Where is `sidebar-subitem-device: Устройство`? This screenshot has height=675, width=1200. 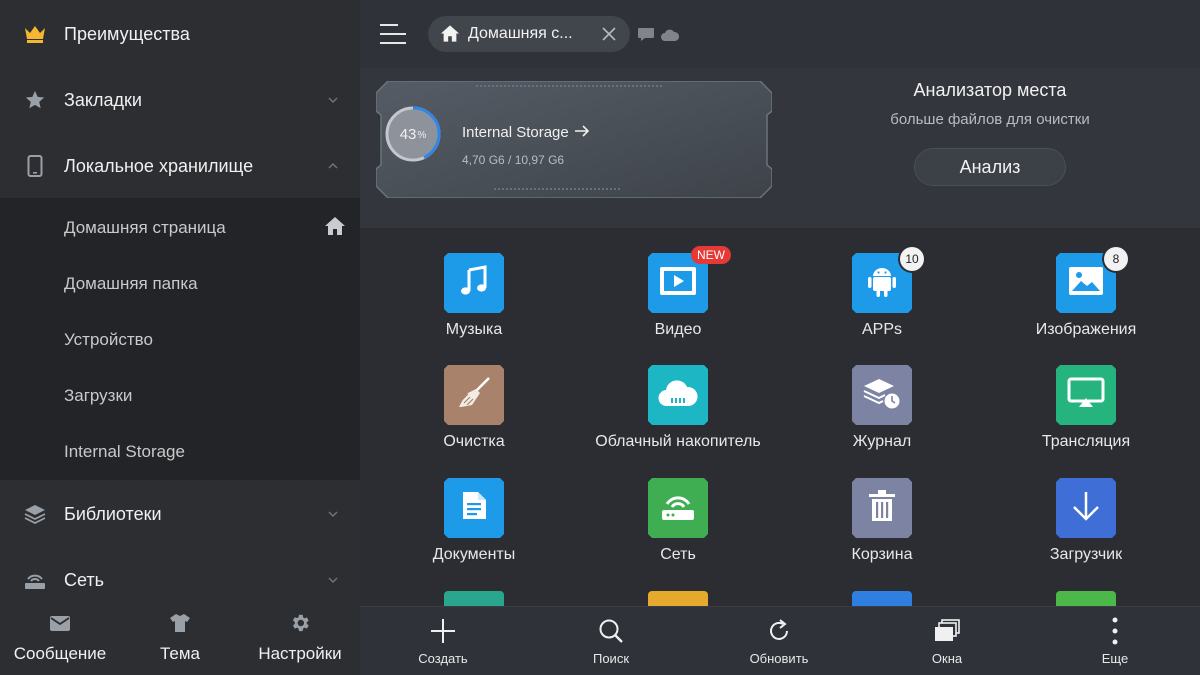 sidebar-subitem-device: Устройство is located at coordinates (180, 340).